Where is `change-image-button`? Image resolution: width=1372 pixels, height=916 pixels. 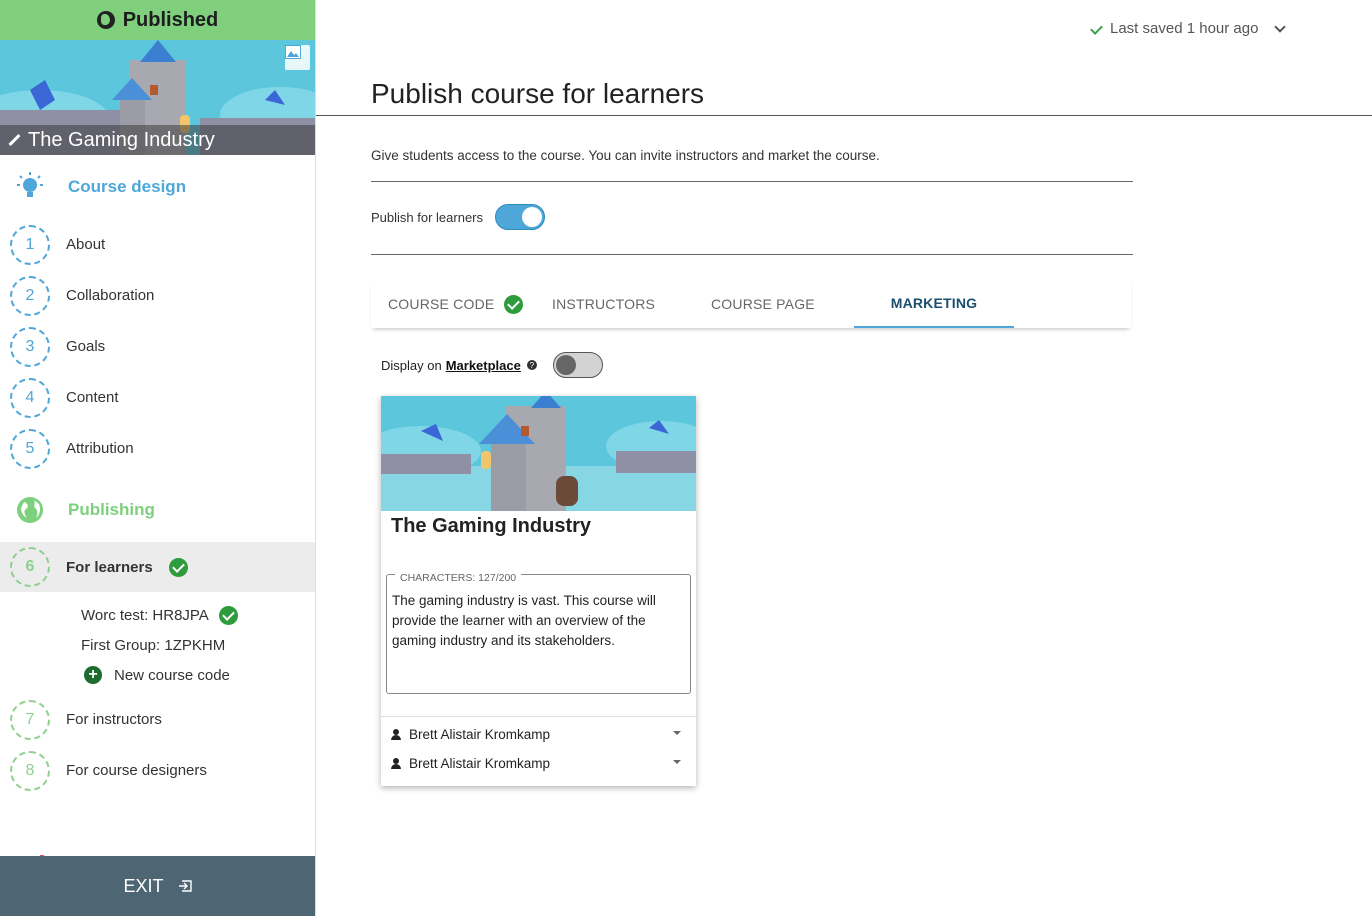
change-image-button is located at coordinates (297, 57).